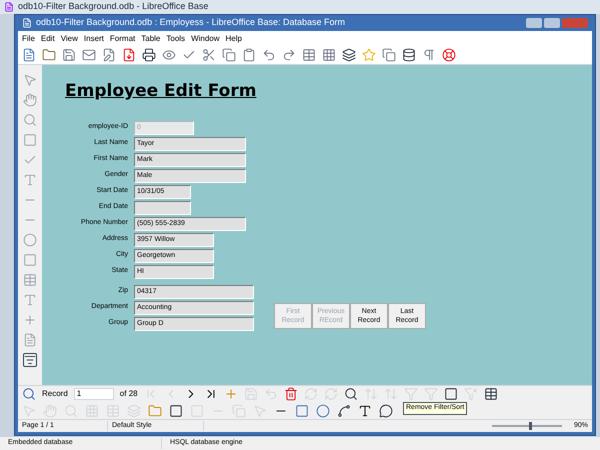 This screenshot has width=600, height=450. What do you see at coordinates (176, 38) in the screenshot?
I see `menu-item: Tools` at bounding box center [176, 38].